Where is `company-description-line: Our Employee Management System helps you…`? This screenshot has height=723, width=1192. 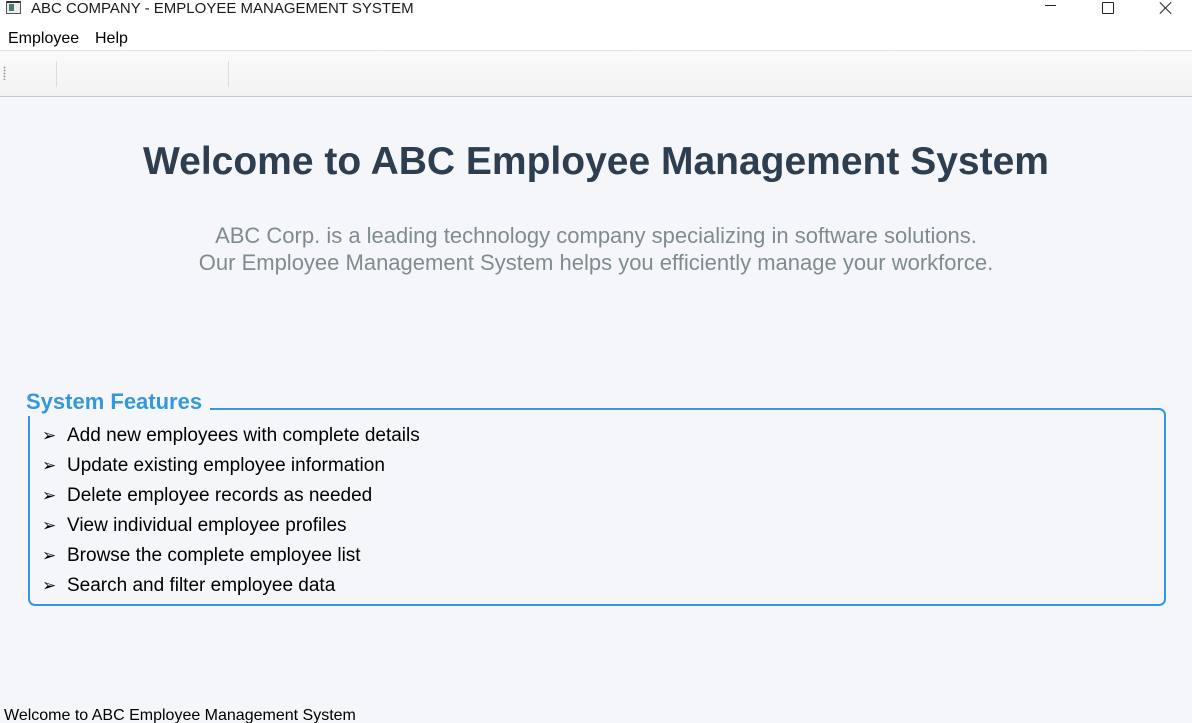 company-description-line: Our Employee Management System helps you… is located at coordinates (596, 262).